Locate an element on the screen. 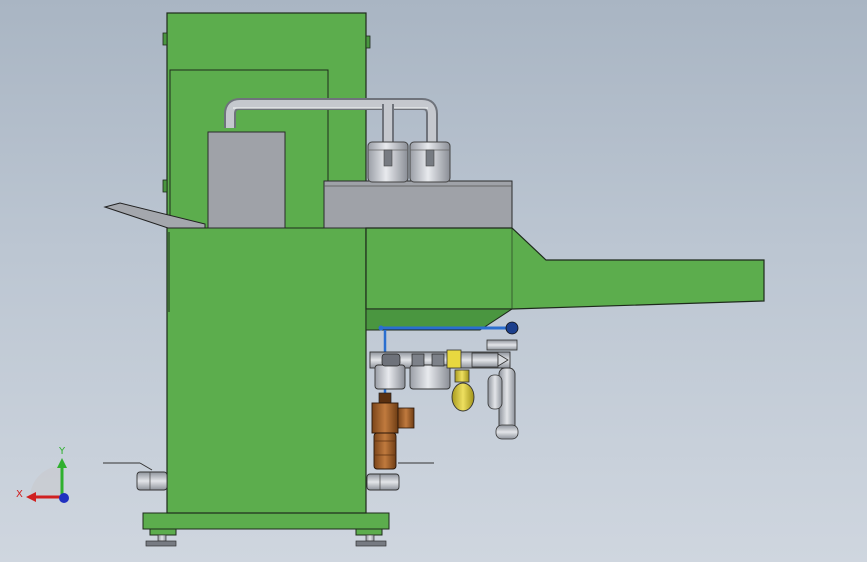 Image resolution: width=867 pixels, height=562 pixels. leveling-foot-right is located at coordinates (371, 540).